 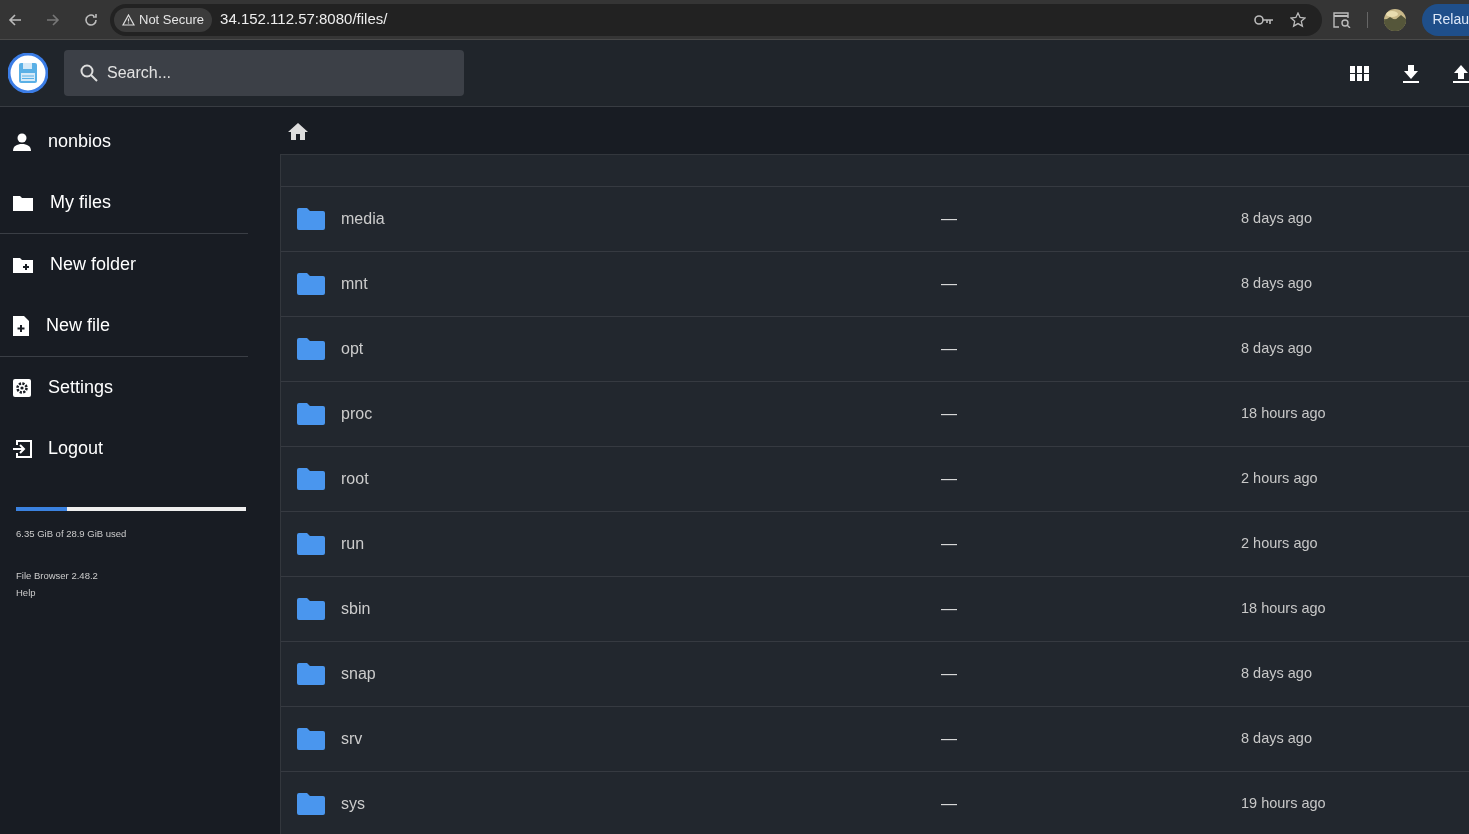 I want to click on star-icon, so click(x=1298, y=19).